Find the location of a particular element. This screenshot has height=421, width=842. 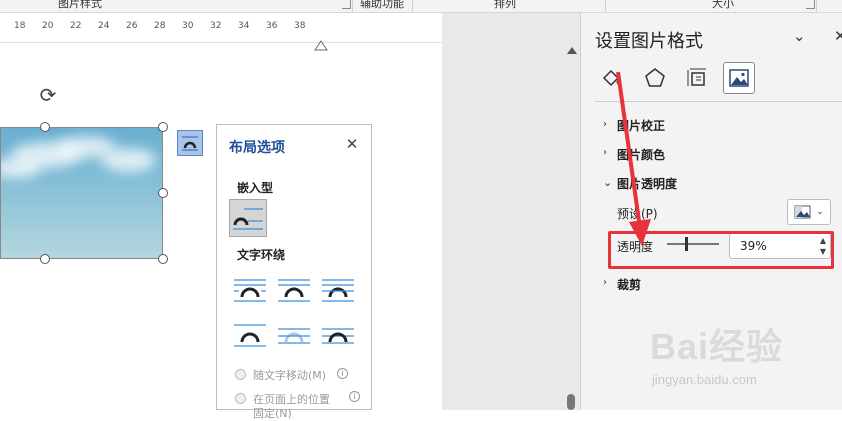

picture-icon is located at coordinates (739, 78).